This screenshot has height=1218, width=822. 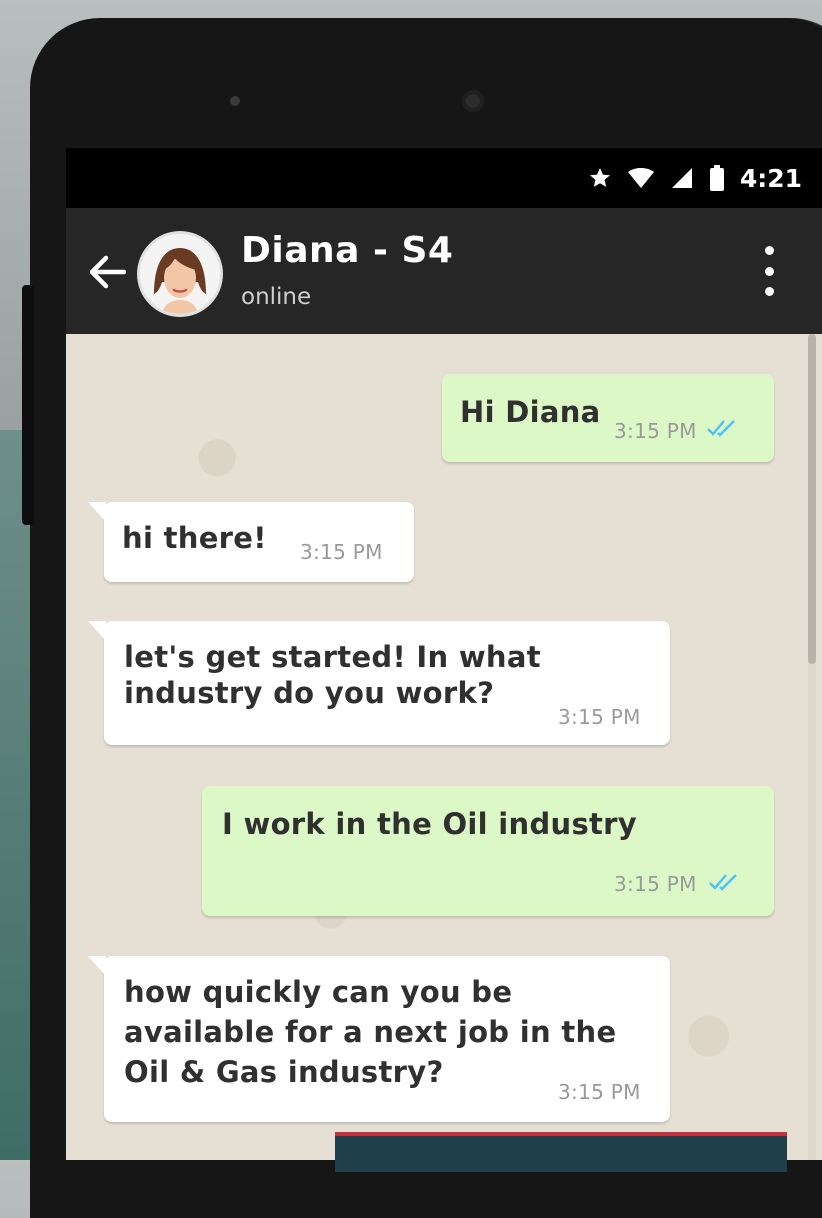 What do you see at coordinates (444, 178) in the screenshot?
I see `status-bar: 4:21` at bounding box center [444, 178].